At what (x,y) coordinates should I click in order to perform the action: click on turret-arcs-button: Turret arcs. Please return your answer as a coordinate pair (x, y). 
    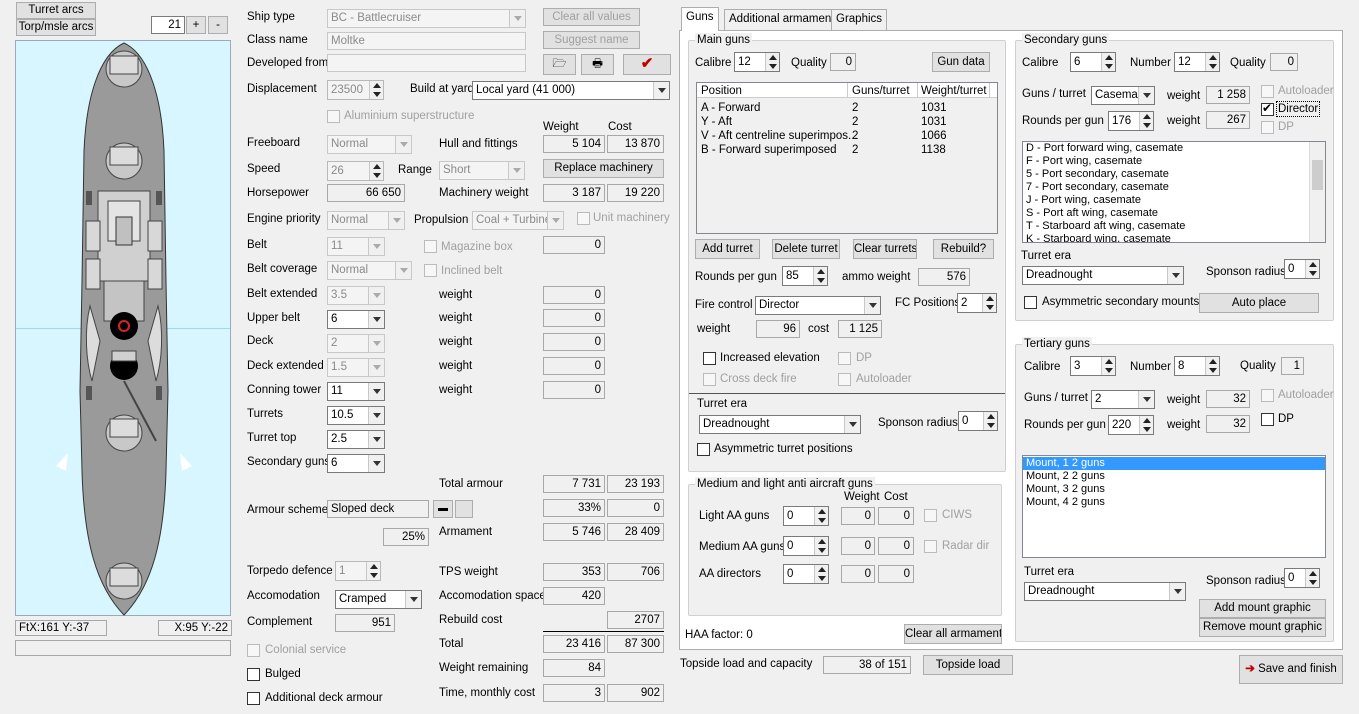
    Looking at the image, I should click on (56, 10).